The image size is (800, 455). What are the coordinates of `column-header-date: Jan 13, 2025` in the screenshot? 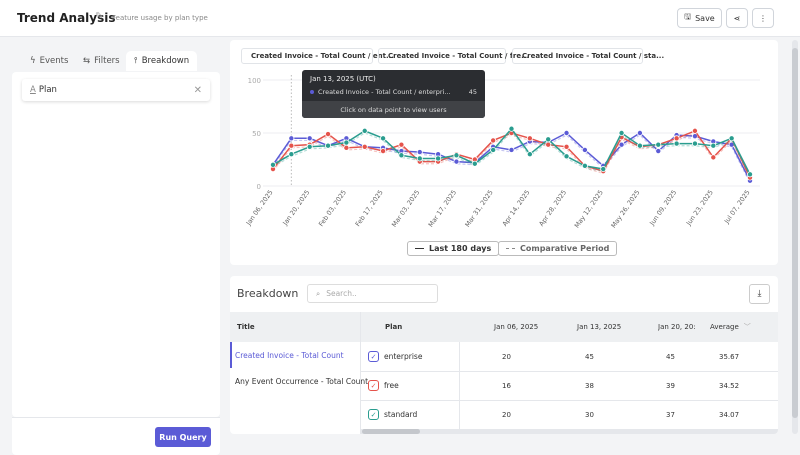 It's located at (599, 327).